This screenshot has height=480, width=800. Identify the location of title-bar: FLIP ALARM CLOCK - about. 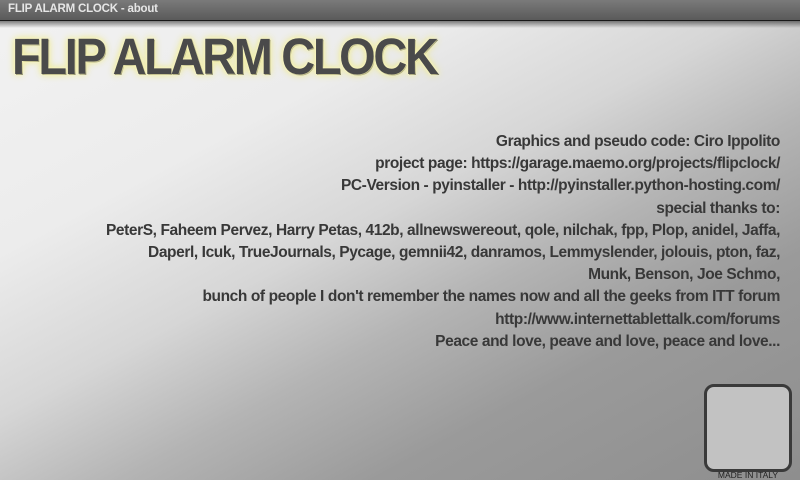
(400, 10).